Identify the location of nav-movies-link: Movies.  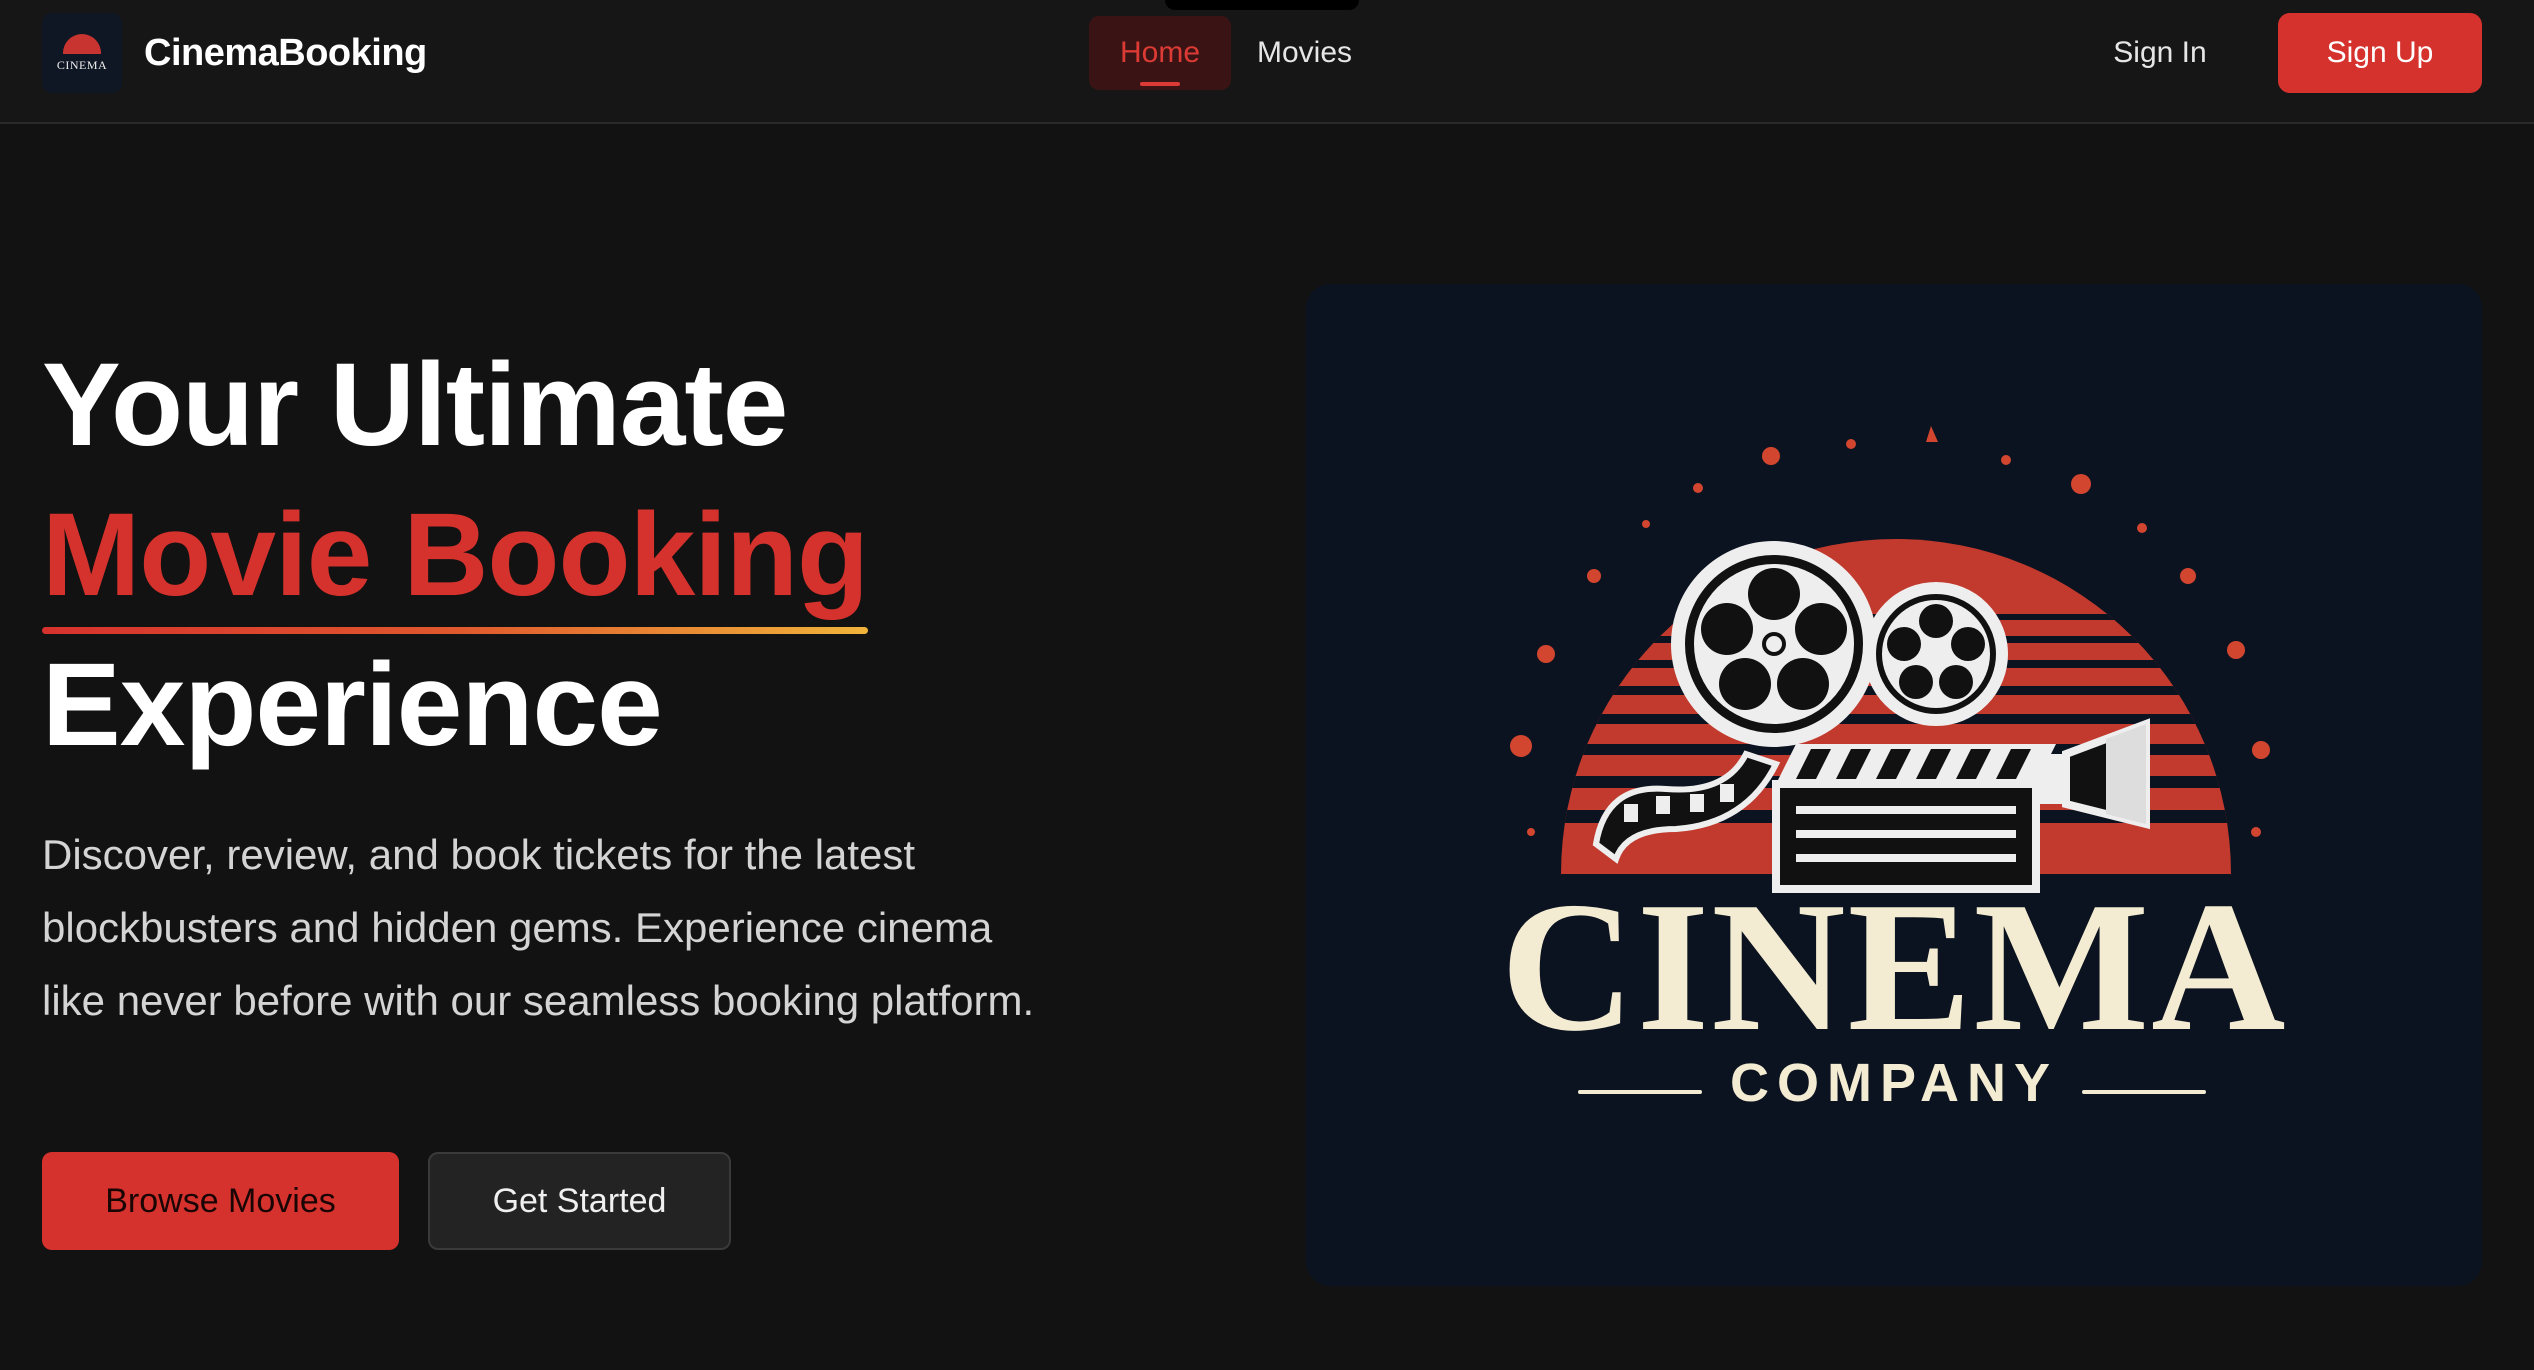
(1304, 53).